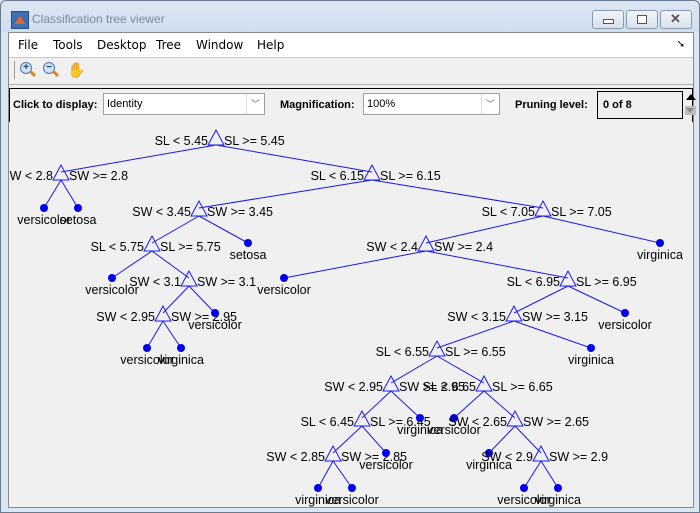 Image resolution: width=700 pixels, height=513 pixels. I want to click on zoom-out-button: −, so click(52, 71).